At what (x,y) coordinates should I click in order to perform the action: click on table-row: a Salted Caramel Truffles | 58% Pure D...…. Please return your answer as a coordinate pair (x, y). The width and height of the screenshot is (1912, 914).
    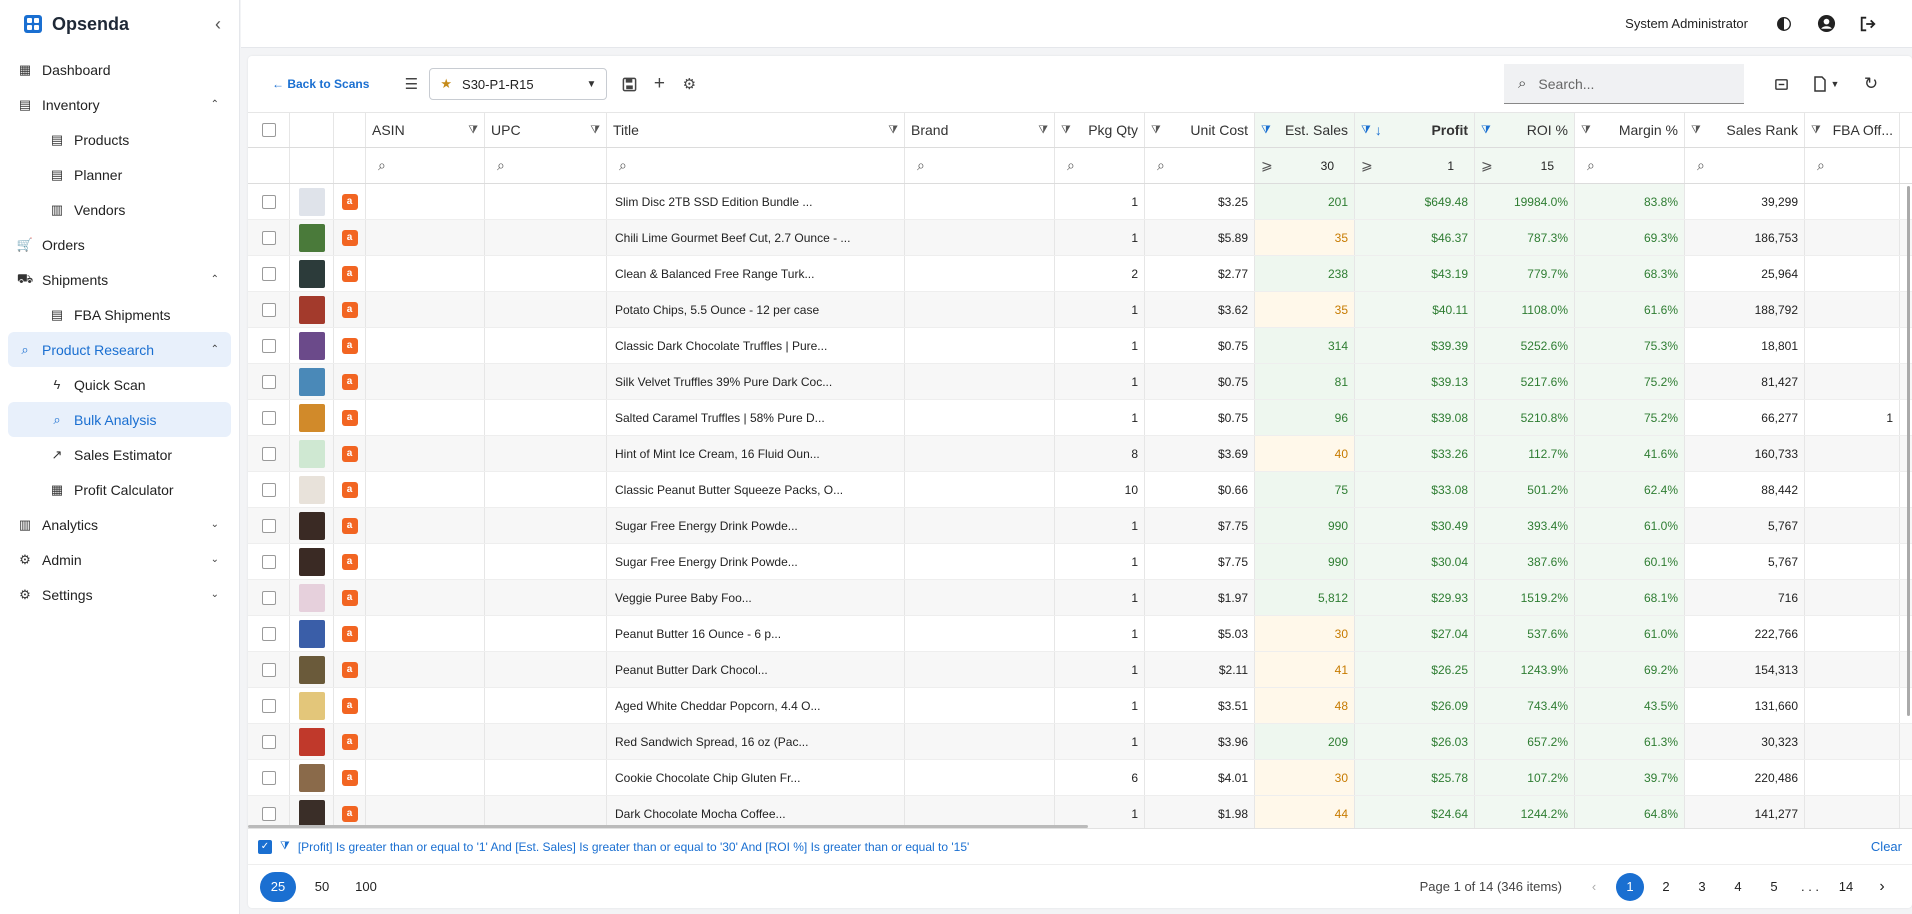
    Looking at the image, I should click on (1080, 418).